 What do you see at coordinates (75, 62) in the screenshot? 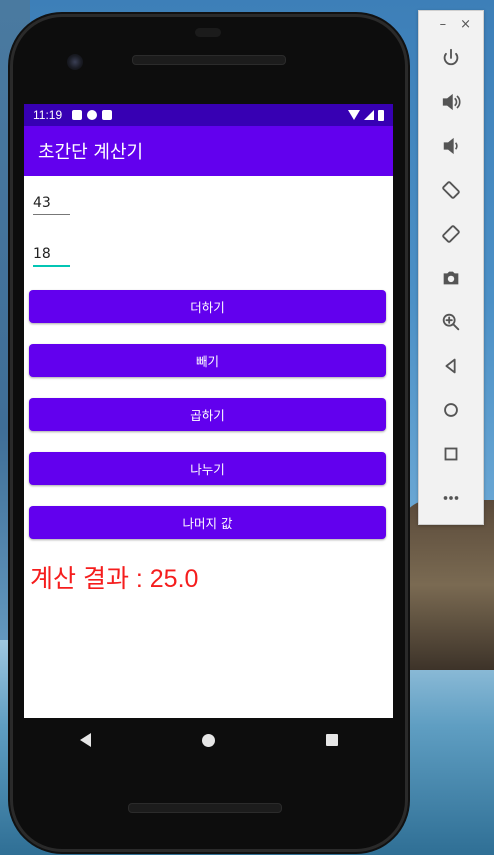
I see `front-camera-icon` at bounding box center [75, 62].